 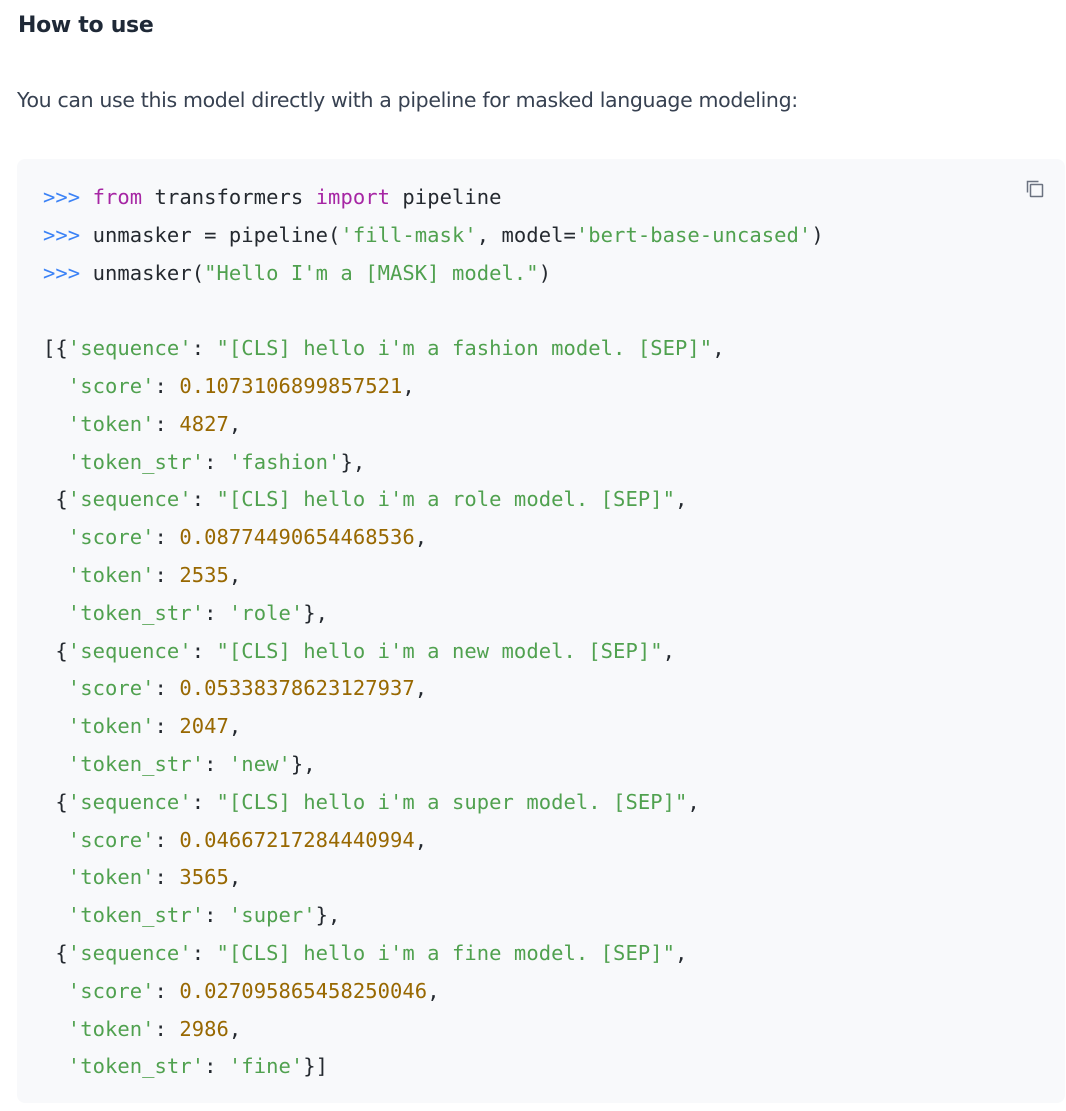 What do you see at coordinates (291, 385) in the screenshot?
I see `code-token-number: 0.1073106899857521` at bounding box center [291, 385].